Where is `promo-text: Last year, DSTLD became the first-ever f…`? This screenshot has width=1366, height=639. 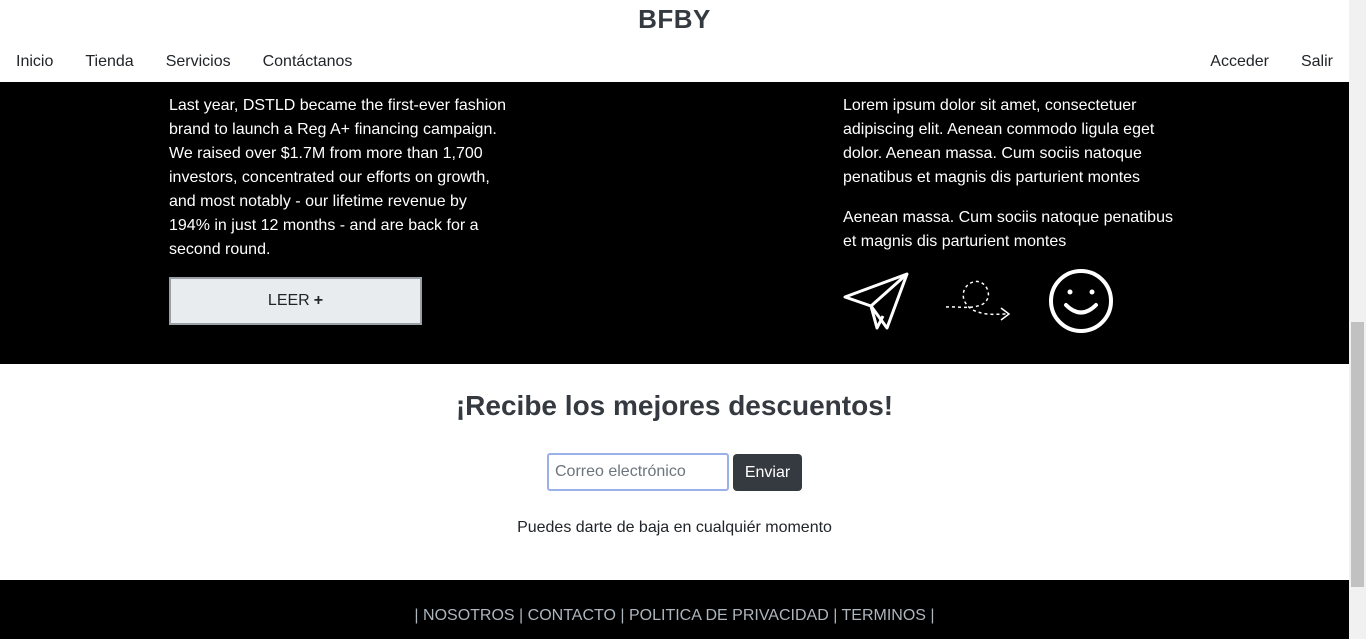 promo-text: Last year, DSTLD became the first-ever f… is located at coordinates (338, 177).